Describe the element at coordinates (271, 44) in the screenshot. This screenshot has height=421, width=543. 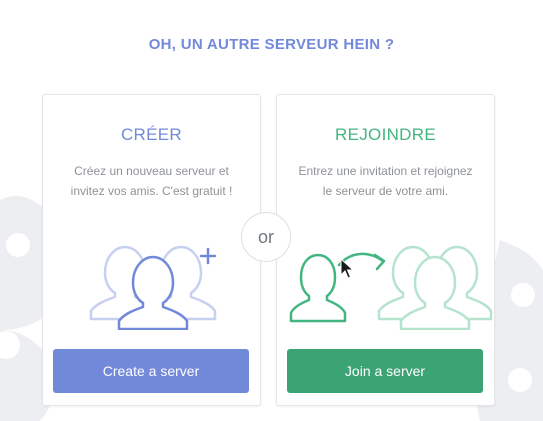
I see `modal-title: OH, UN AUTRE SERVEUR HEIN ?` at that location.